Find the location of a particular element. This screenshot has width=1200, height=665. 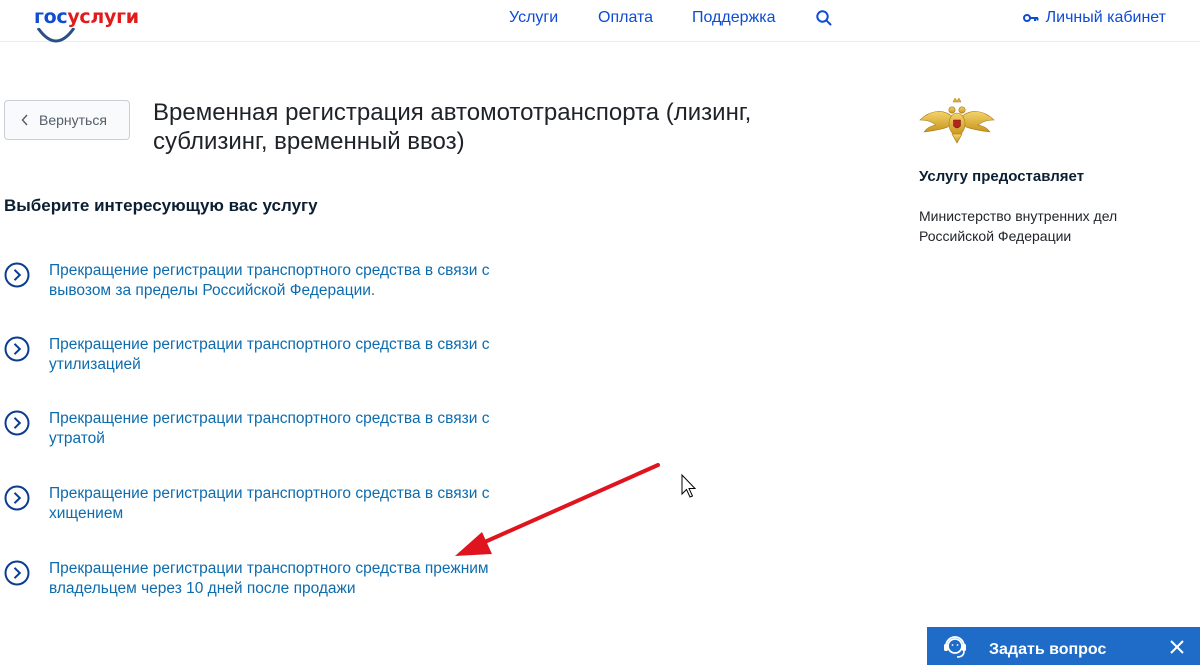

back-button: Вернуться is located at coordinates (67, 120).